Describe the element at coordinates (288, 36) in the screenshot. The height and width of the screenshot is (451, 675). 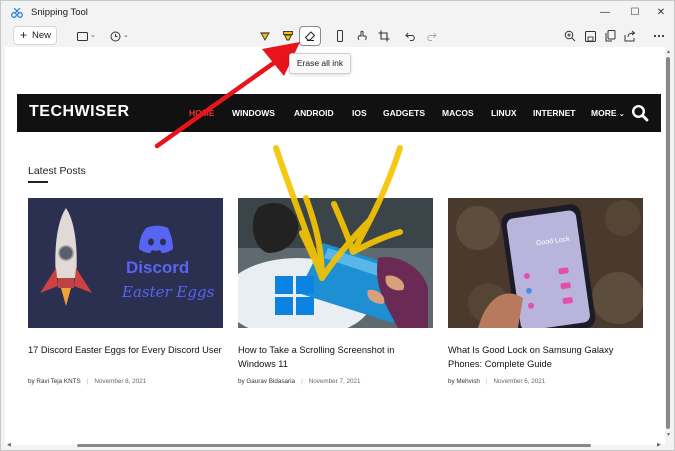
I see `highlighter-icon` at that location.